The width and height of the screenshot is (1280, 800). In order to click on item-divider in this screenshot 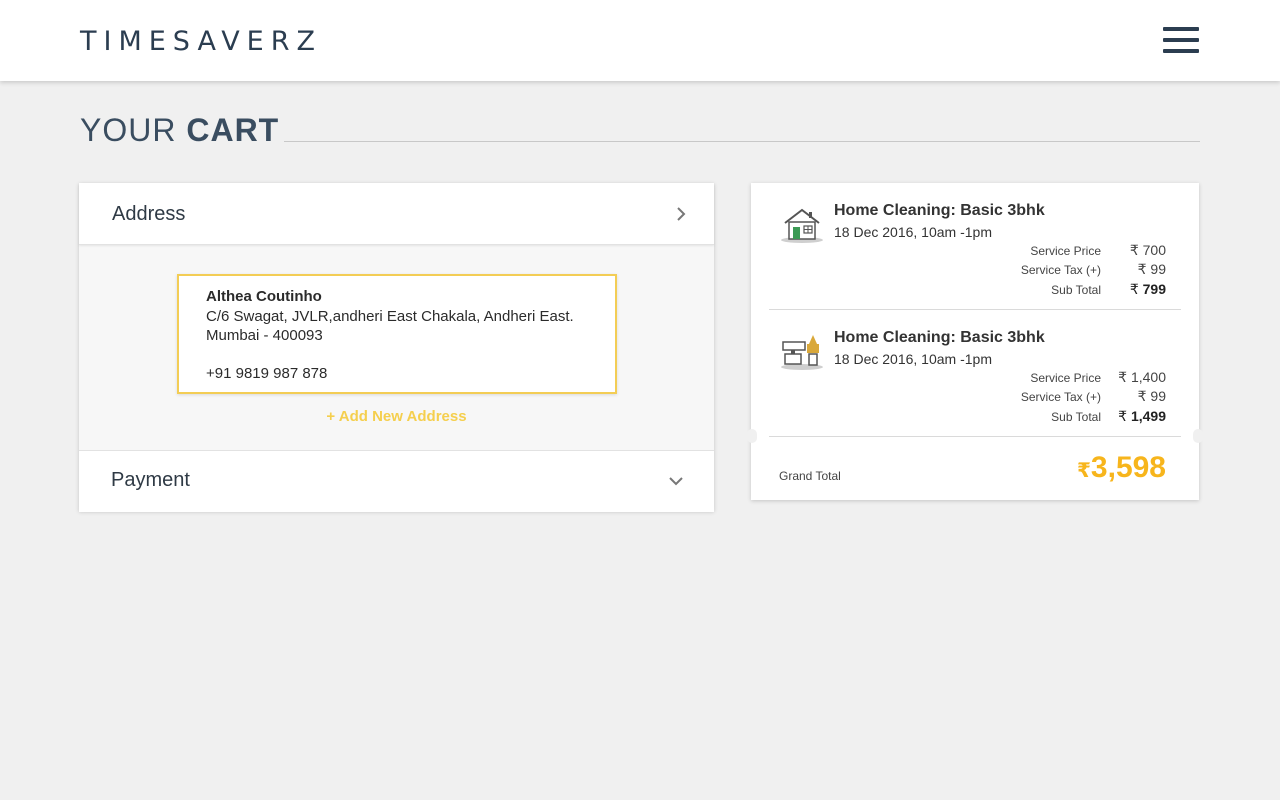, I will do `click(975, 436)`.